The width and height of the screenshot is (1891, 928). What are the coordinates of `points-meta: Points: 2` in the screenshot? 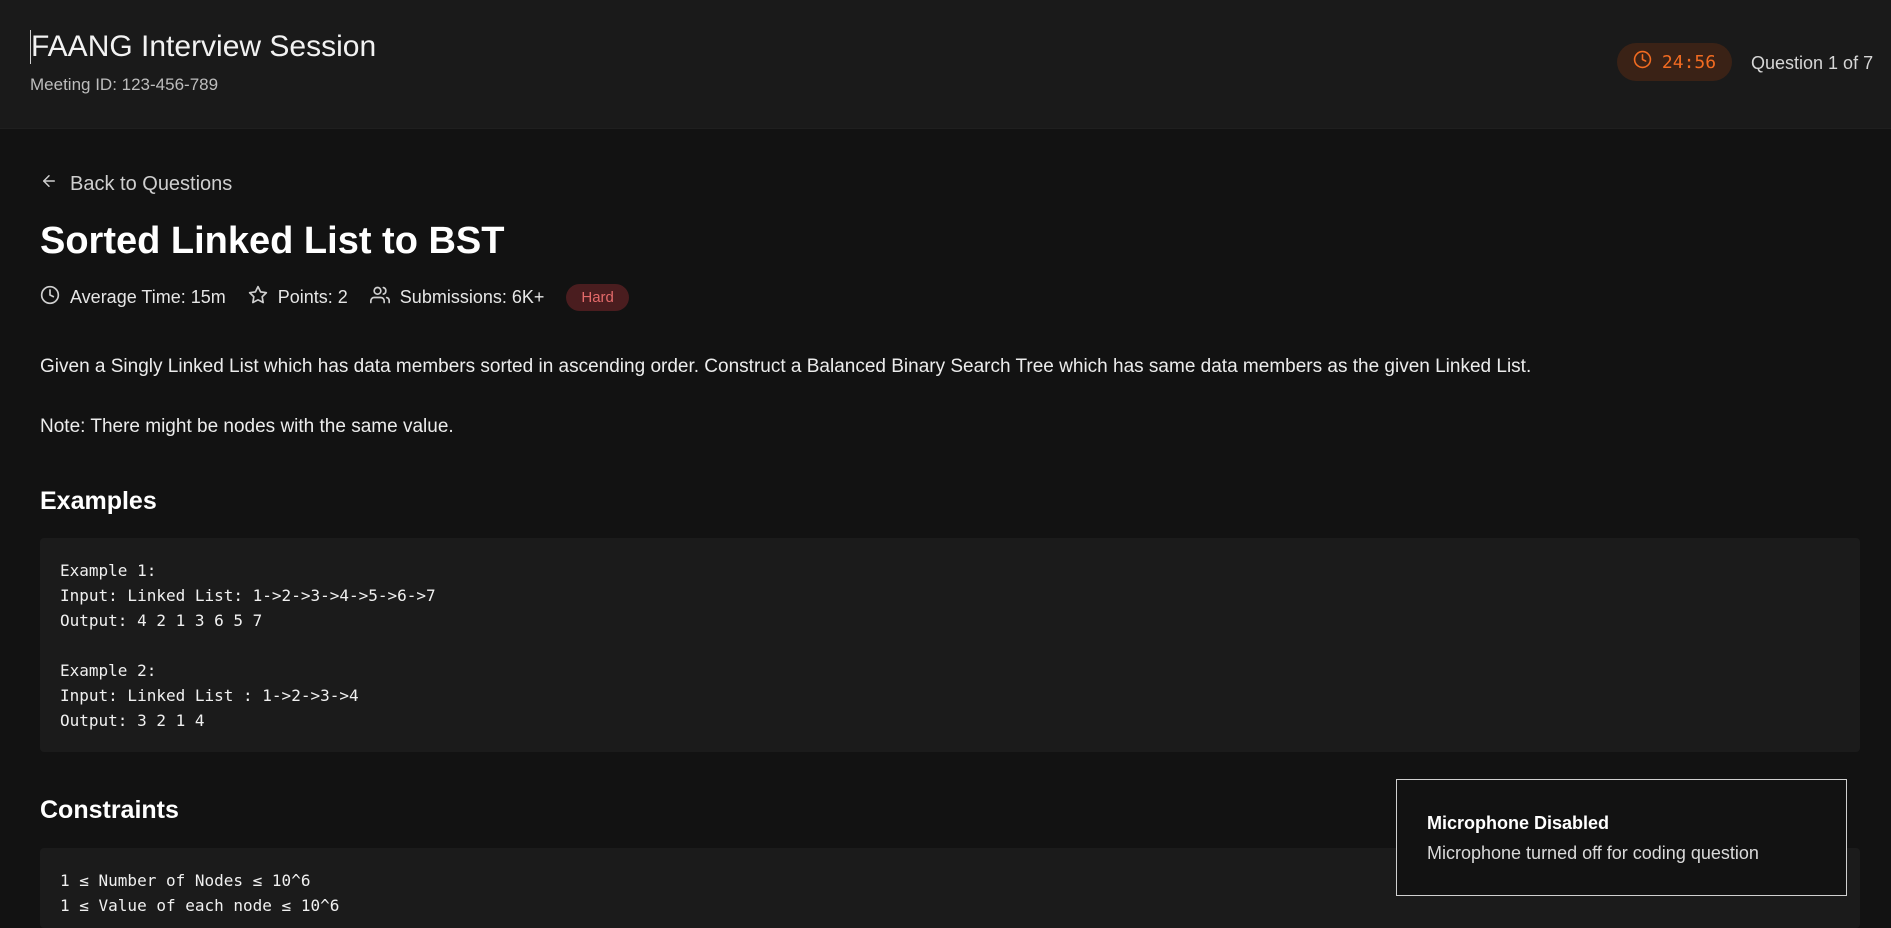 It's located at (298, 297).